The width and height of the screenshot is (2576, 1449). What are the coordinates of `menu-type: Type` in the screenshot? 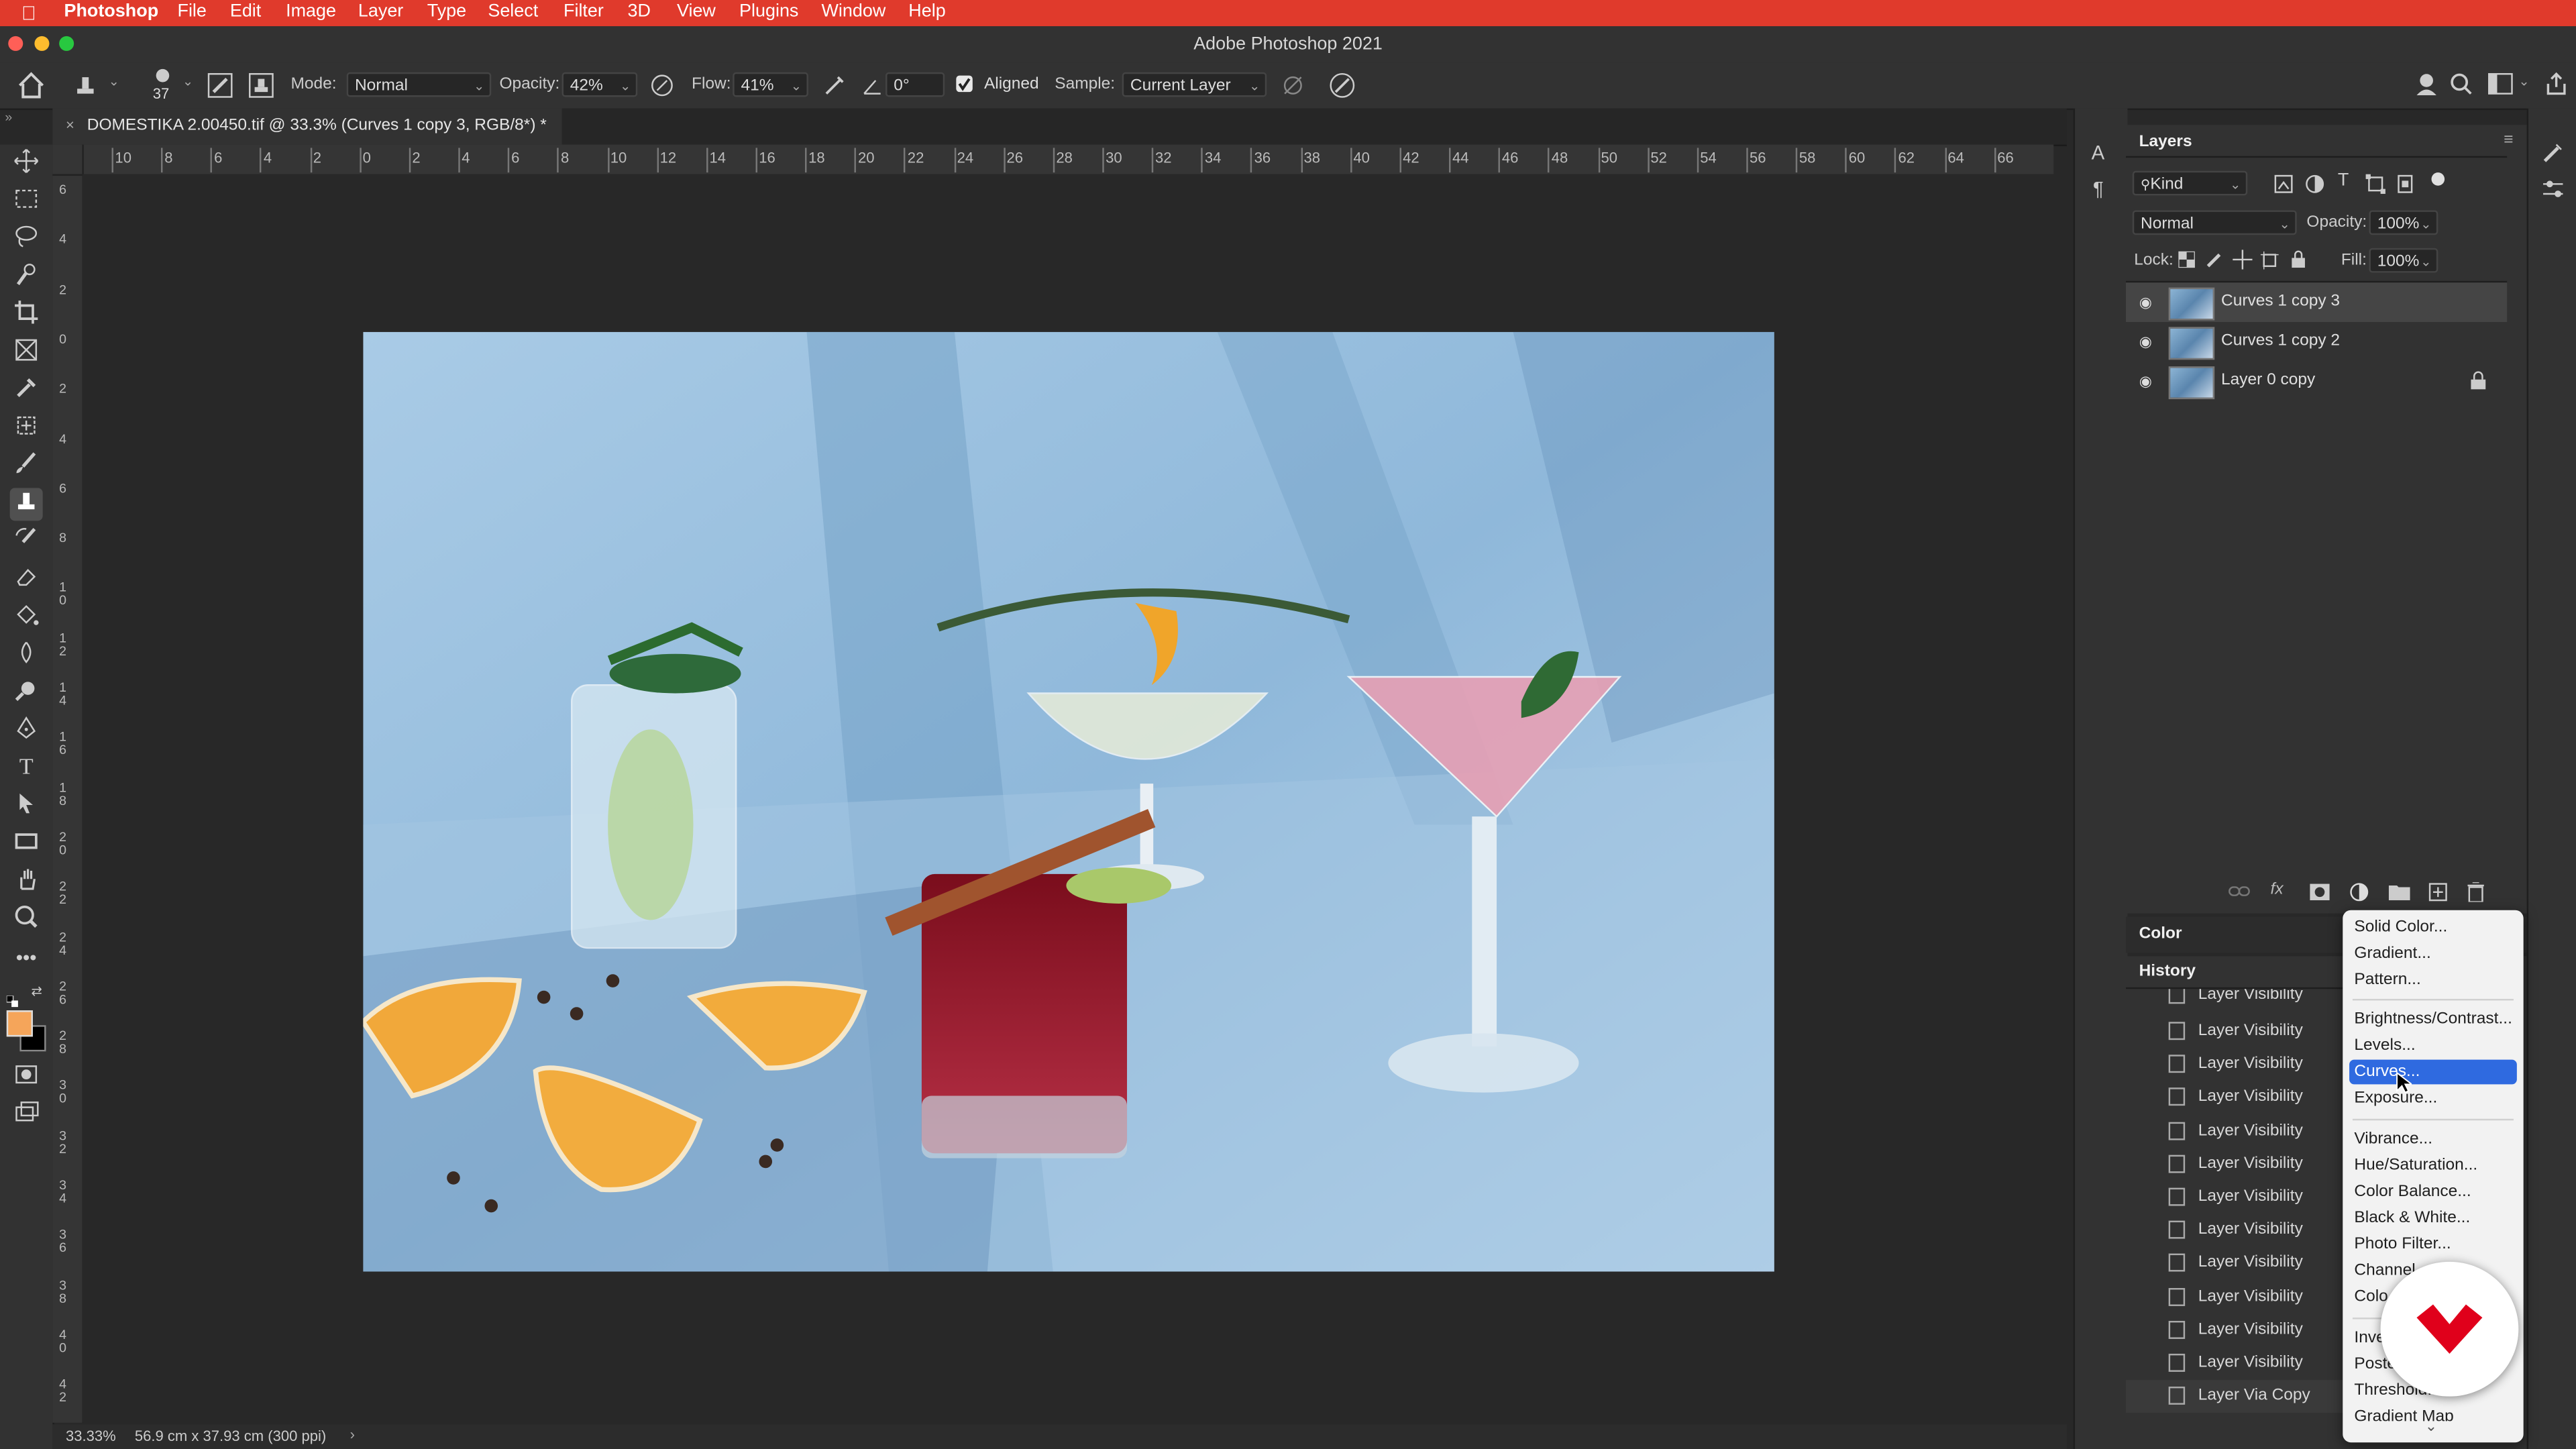 It's located at (446, 11).